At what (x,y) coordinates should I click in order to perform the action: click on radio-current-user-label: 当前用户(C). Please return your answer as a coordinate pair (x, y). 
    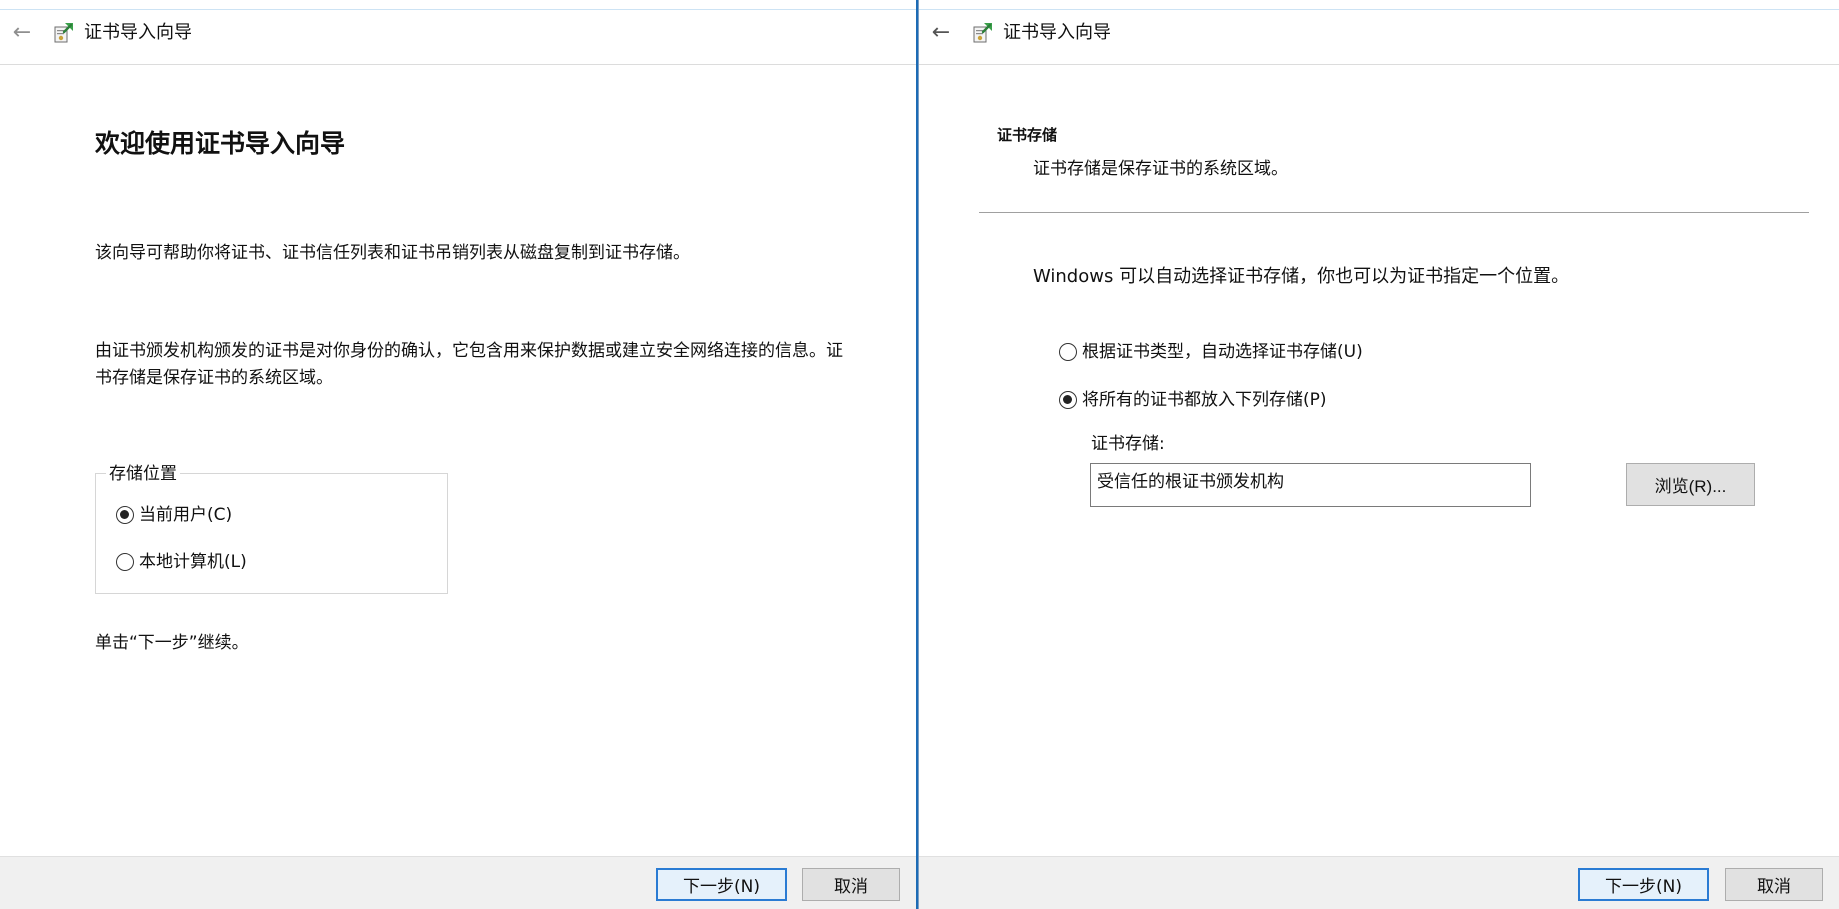
    Looking at the image, I should click on (186, 515).